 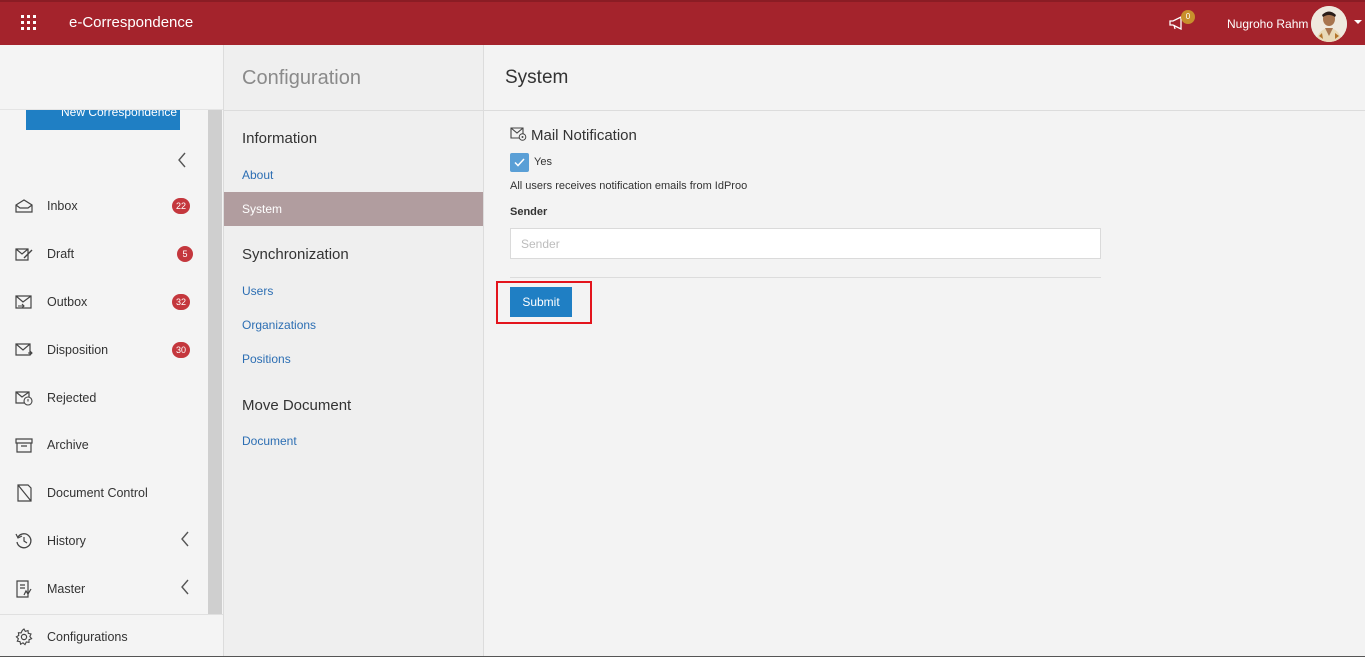 What do you see at coordinates (353, 325) in the screenshot?
I see `config-link-organizations: Organizations` at bounding box center [353, 325].